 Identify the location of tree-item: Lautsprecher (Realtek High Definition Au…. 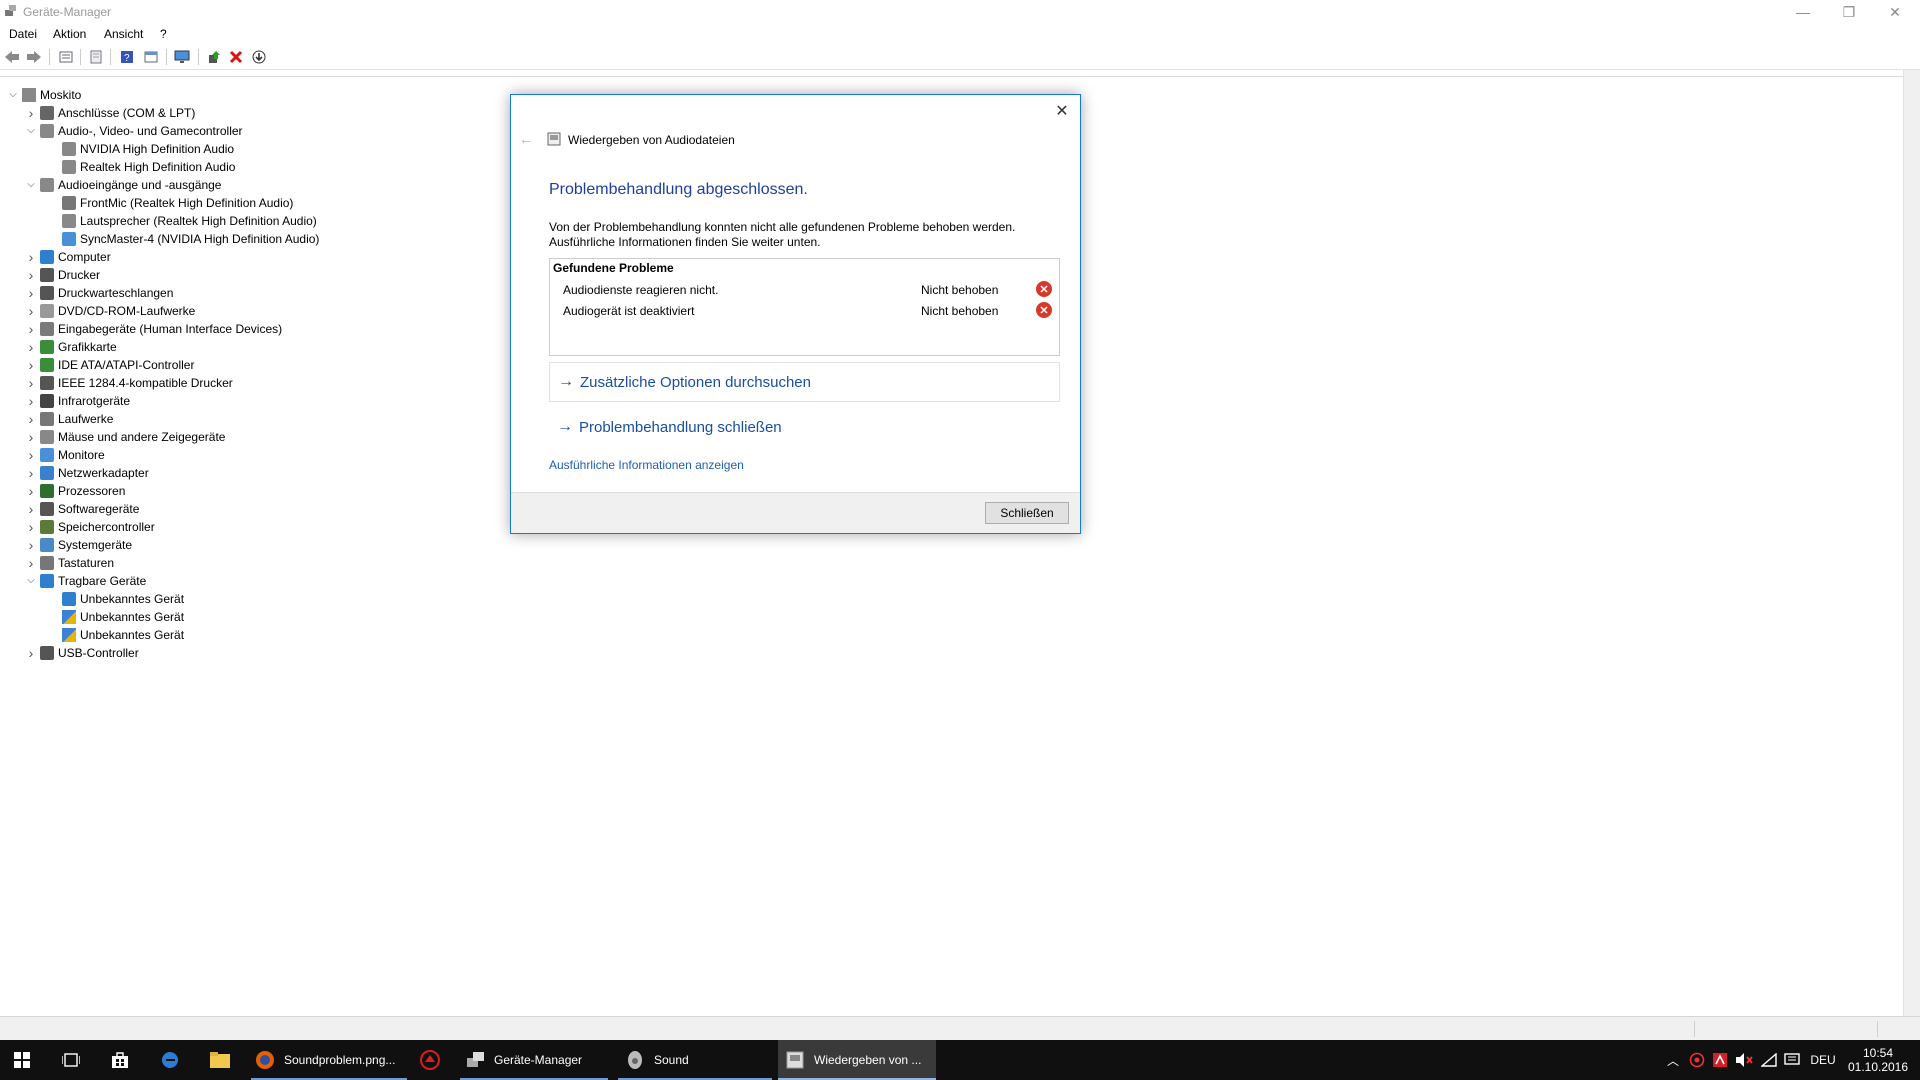
(181, 221).